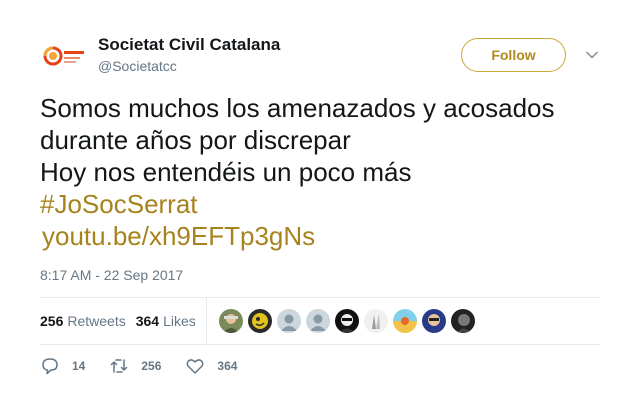 The image size is (640, 406). What do you see at coordinates (52, 321) in the screenshot?
I see `retweets-count: 256` at bounding box center [52, 321].